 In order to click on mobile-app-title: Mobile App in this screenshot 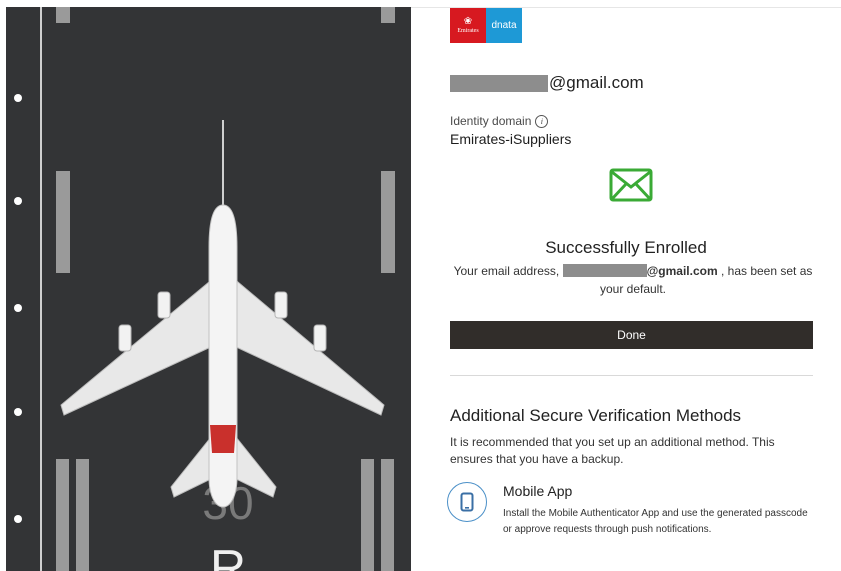, I will do `click(538, 491)`.